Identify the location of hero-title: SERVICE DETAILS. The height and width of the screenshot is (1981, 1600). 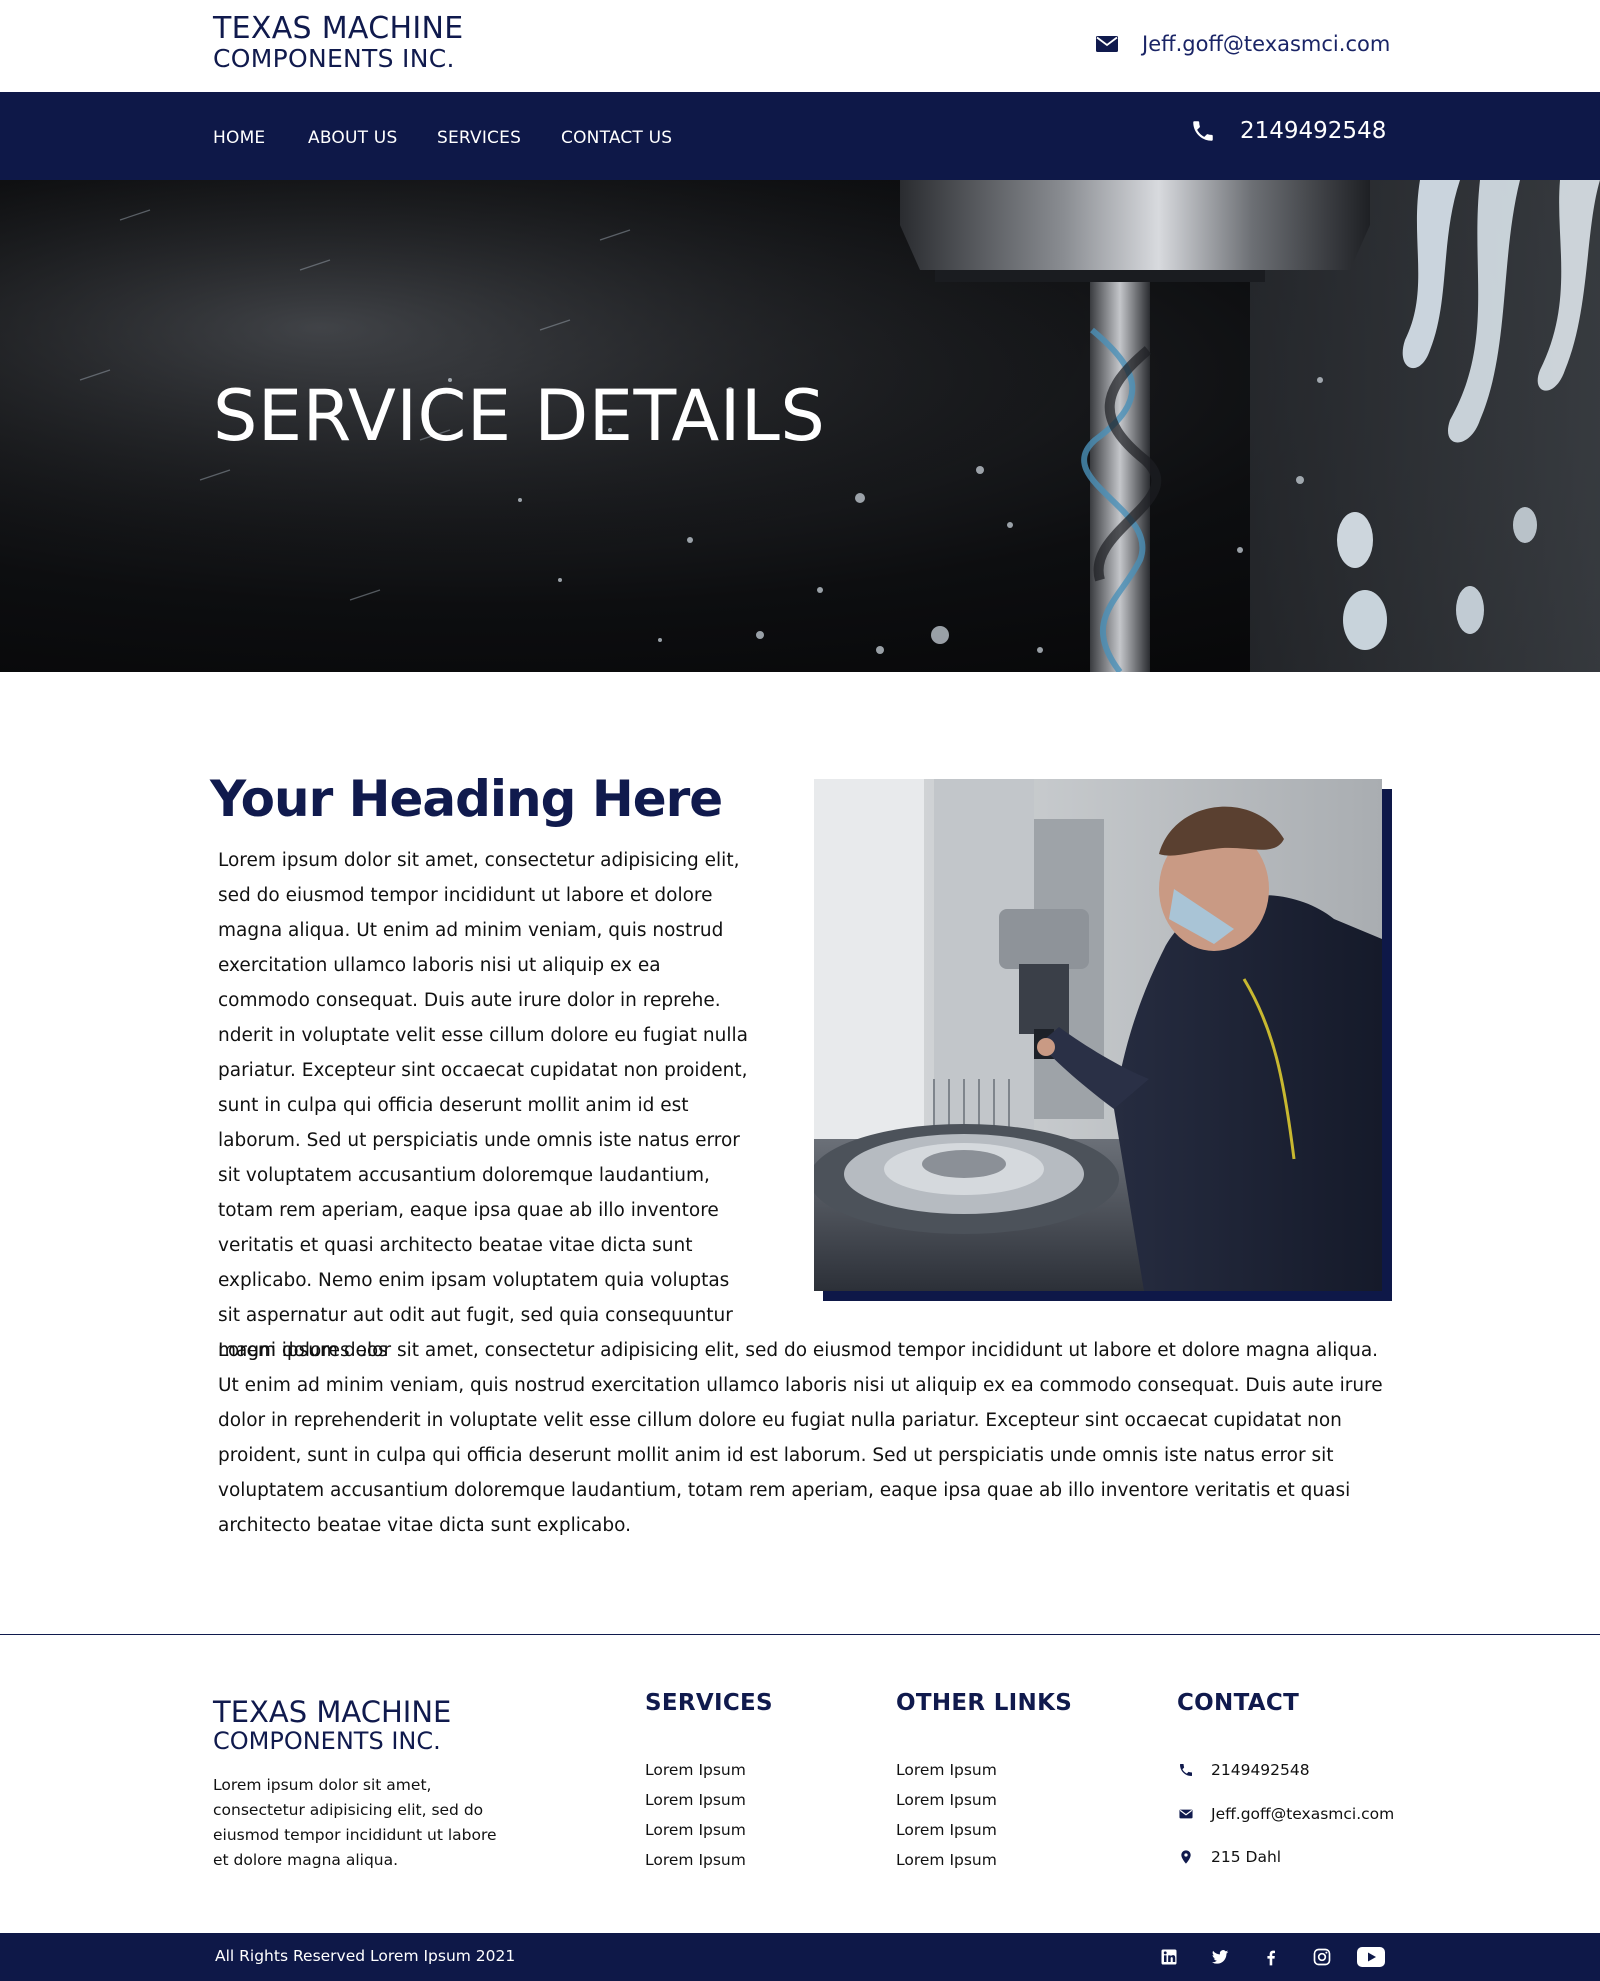
(519, 416).